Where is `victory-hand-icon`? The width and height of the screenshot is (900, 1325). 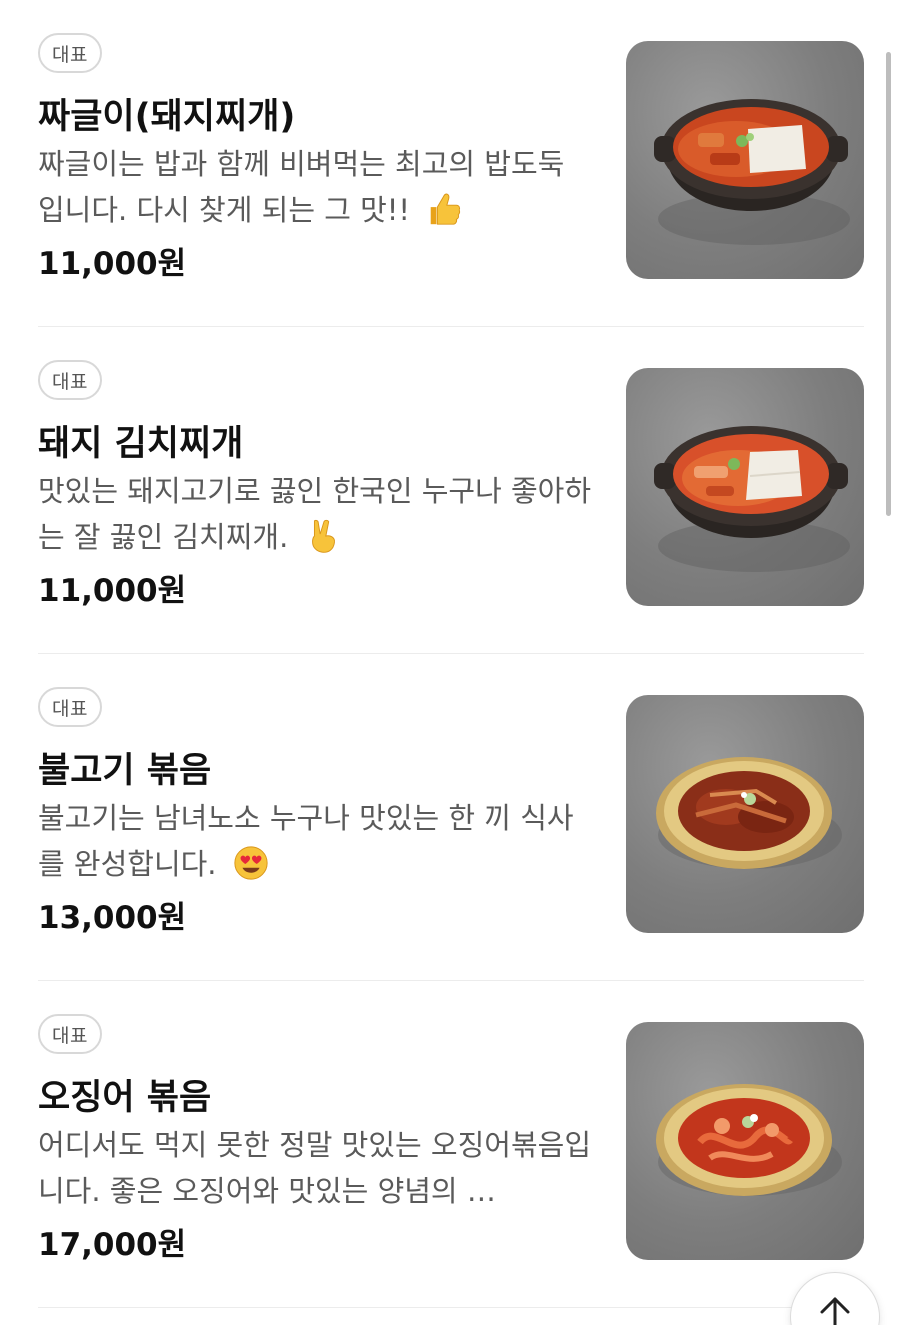
victory-hand-icon is located at coordinates (323, 536).